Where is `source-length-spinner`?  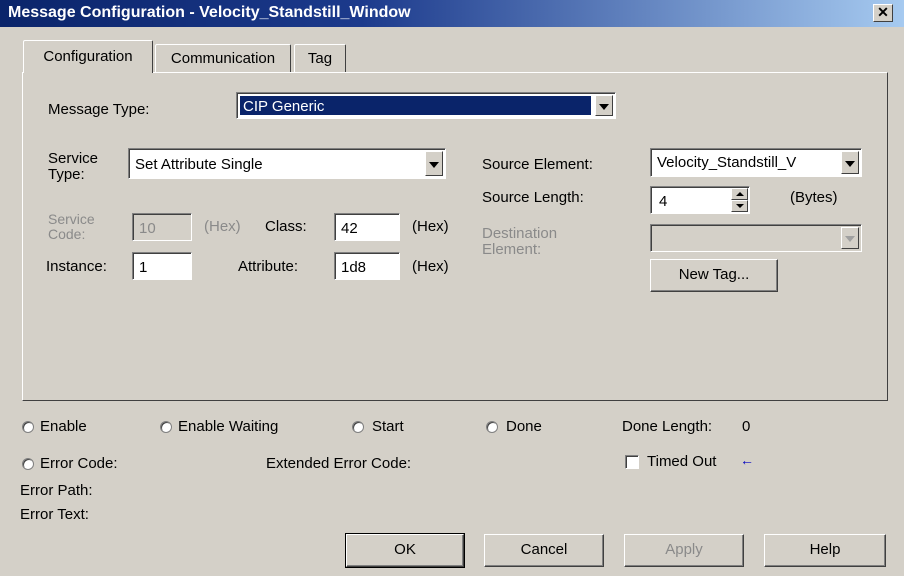
source-length-spinner is located at coordinates (739, 200).